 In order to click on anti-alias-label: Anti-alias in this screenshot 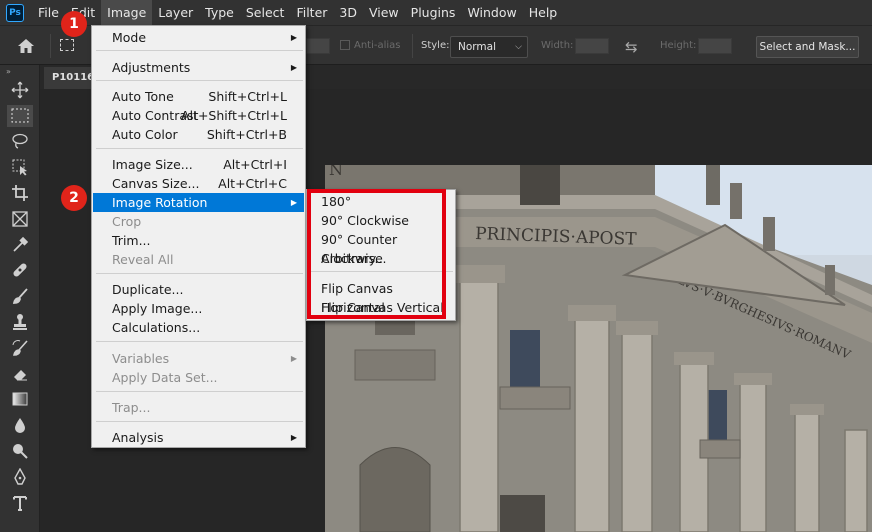, I will do `click(377, 45)`.